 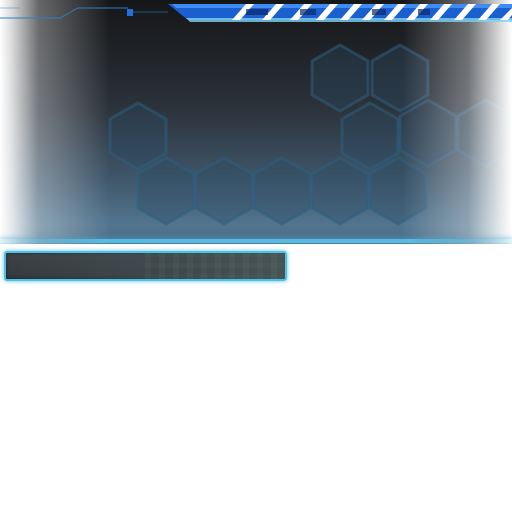 What do you see at coordinates (55, 122) in the screenshot?
I see `left-edge-fade` at bounding box center [55, 122].